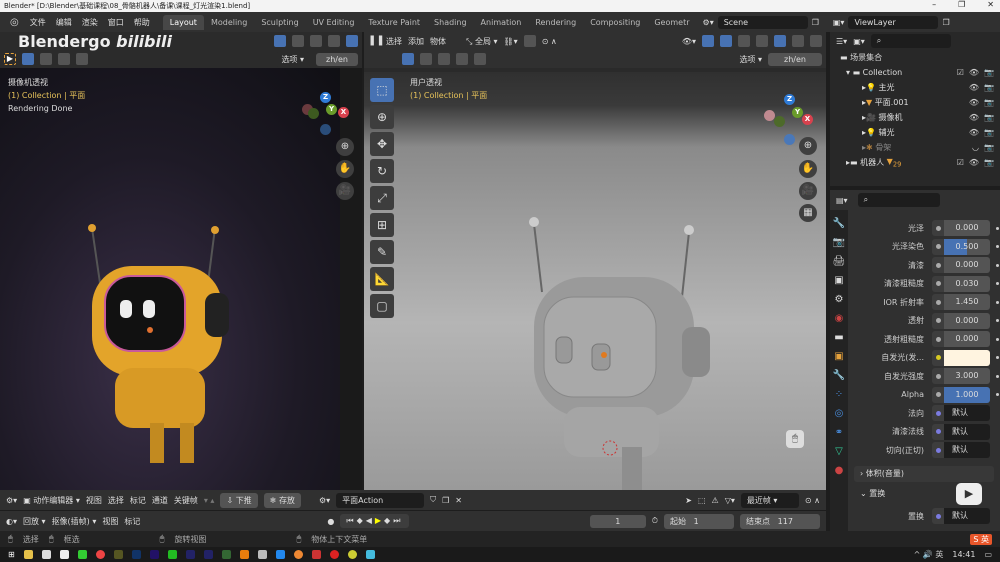 The width and height of the screenshot is (1000, 562). I want to click on prop-value: 0.030, so click(967, 283).